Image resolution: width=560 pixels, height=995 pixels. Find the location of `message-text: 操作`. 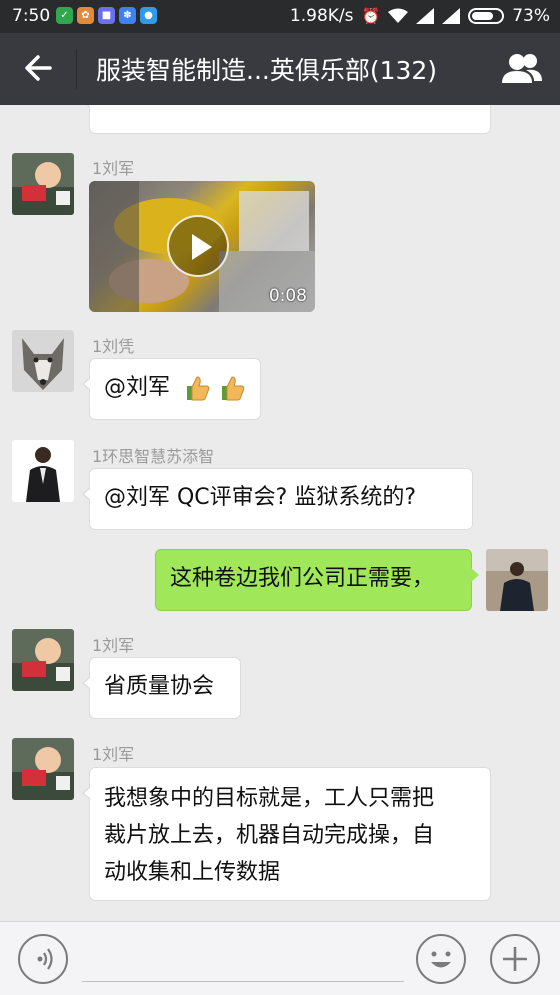

message-text: 操作 is located at coordinates (126, 107).